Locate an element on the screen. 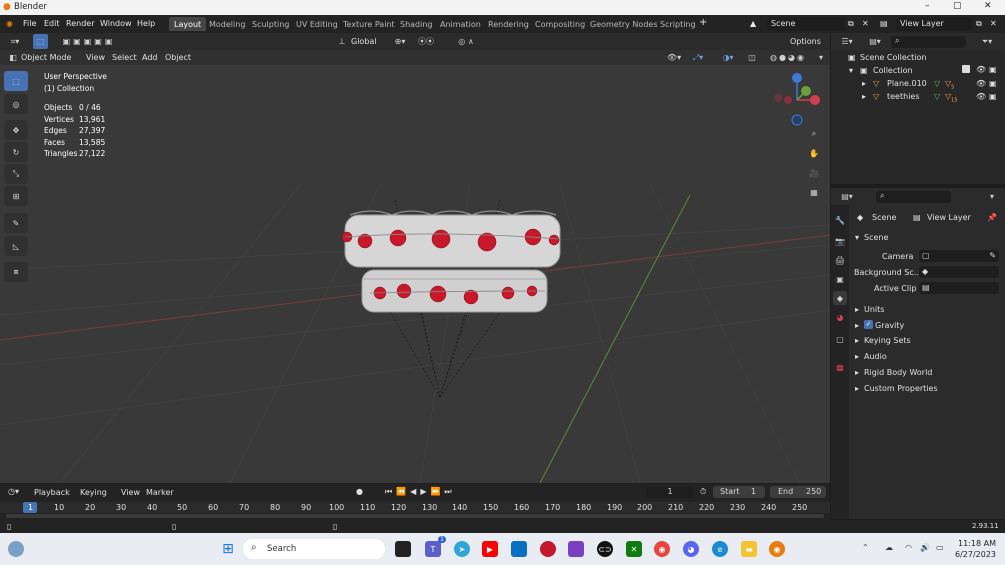 This screenshot has height=565, width=1005. chrome-icon: ◉ is located at coordinates (662, 549).